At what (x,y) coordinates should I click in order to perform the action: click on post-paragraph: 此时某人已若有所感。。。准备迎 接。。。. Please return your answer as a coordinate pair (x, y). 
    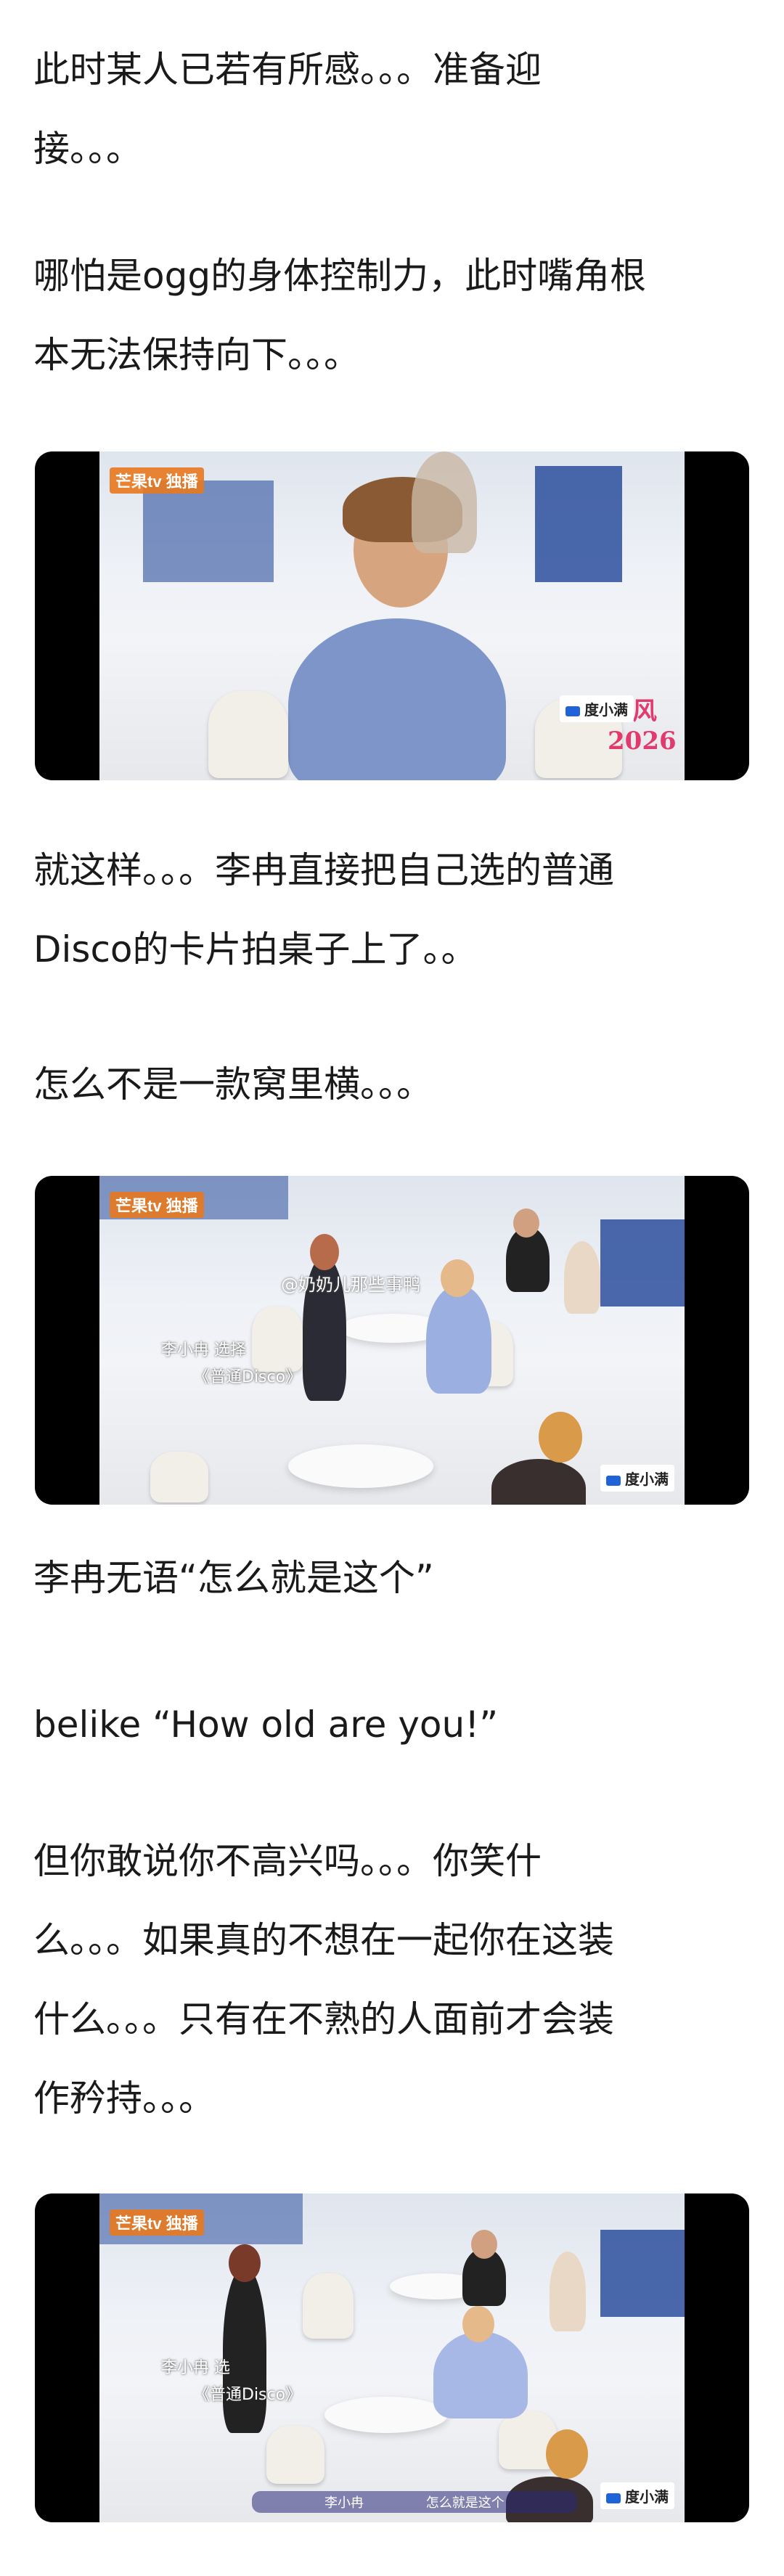
    Looking at the image, I should click on (288, 110).